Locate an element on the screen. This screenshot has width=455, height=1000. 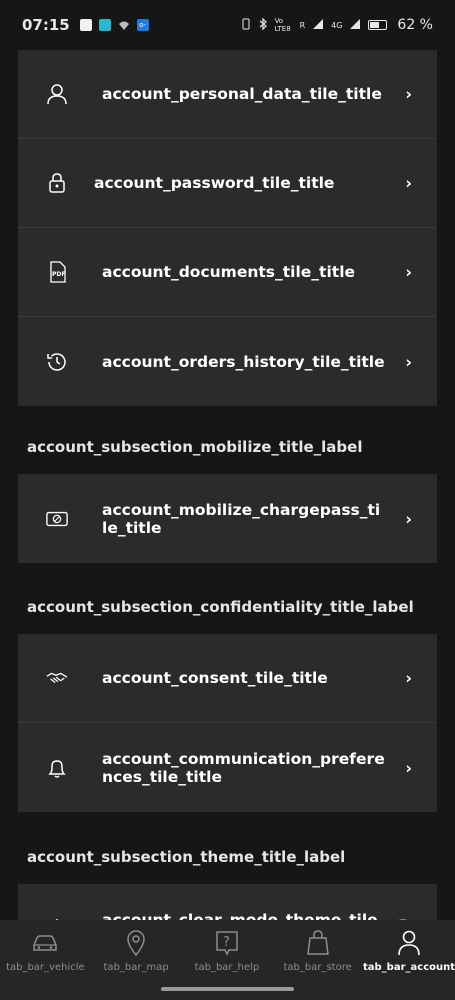
help-icon: ? is located at coordinates (227, 943).